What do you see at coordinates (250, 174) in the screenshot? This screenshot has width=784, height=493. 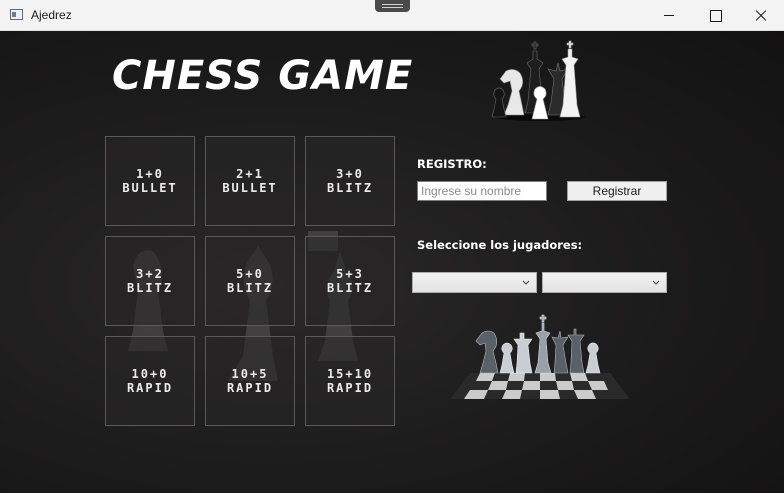 I see `tile-time-label: 2+1` at bounding box center [250, 174].